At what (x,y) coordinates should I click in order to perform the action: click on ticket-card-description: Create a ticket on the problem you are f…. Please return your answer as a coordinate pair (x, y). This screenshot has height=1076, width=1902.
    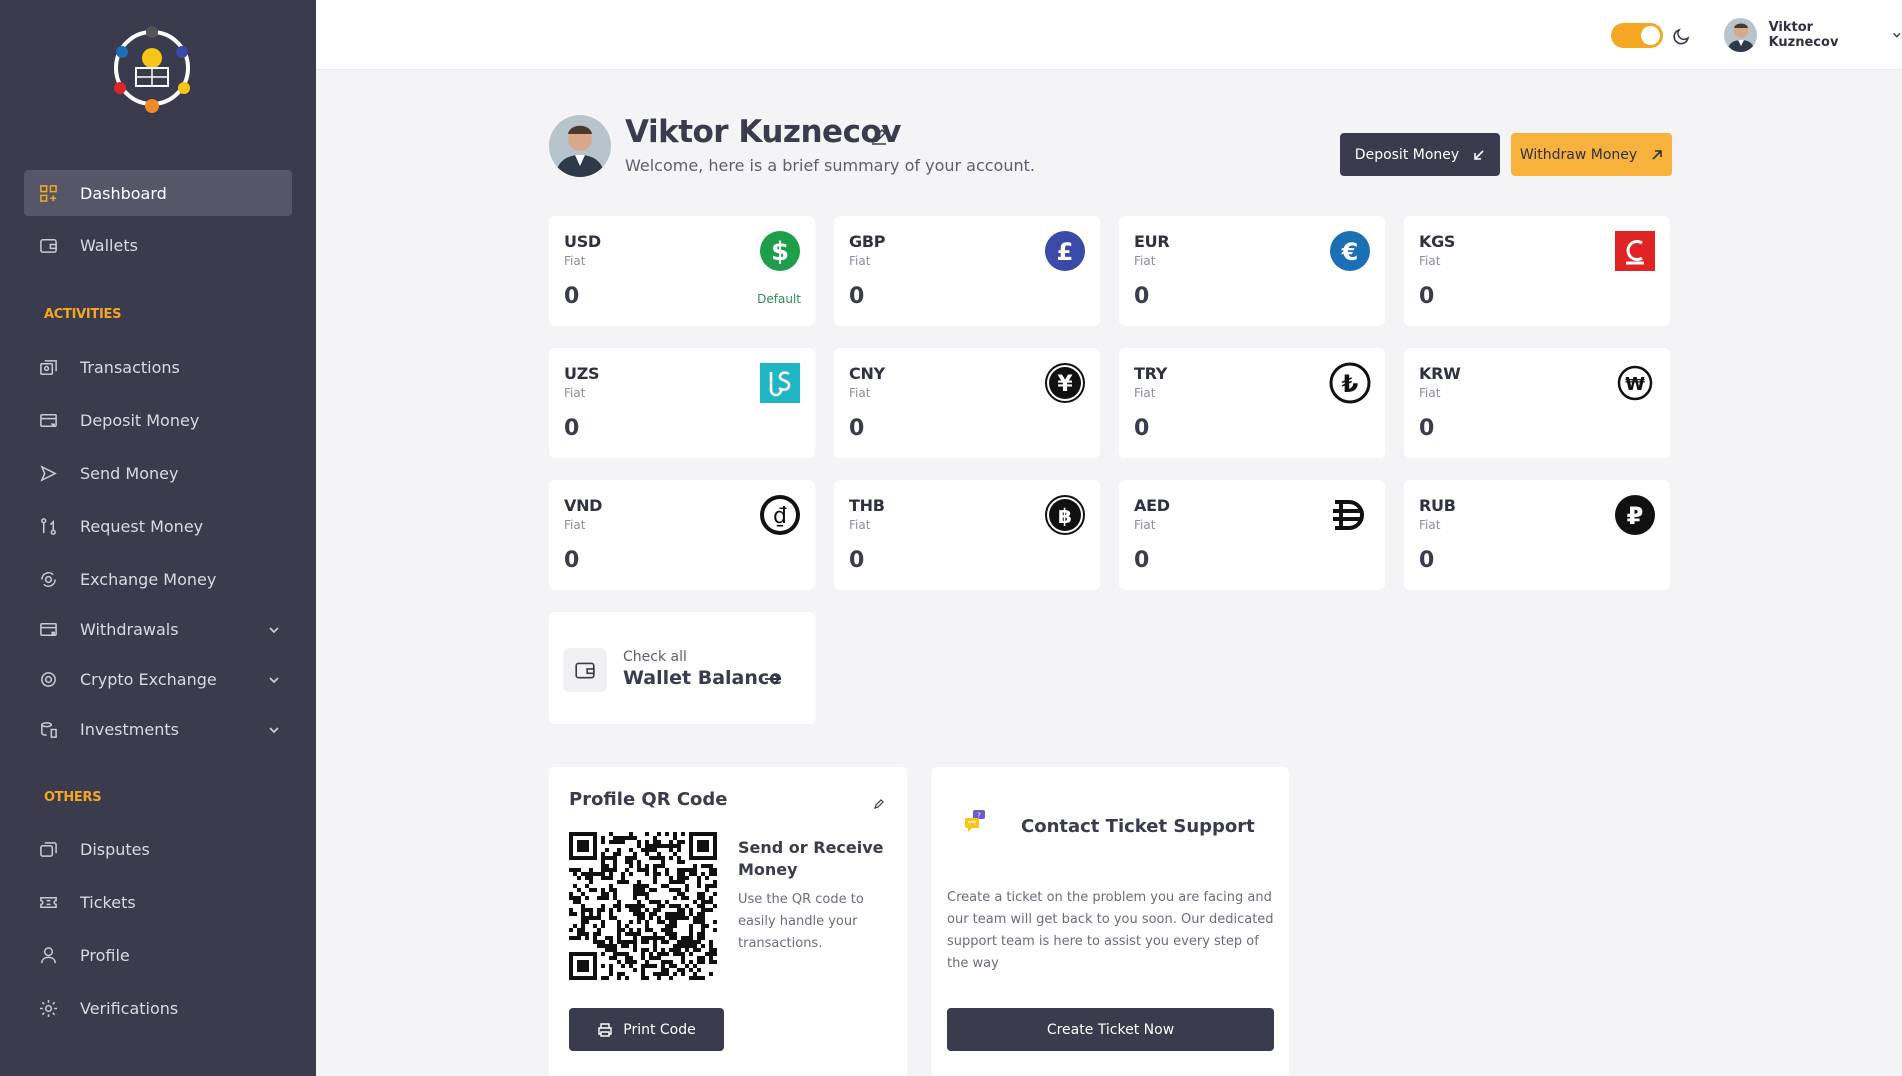
    Looking at the image, I should click on (1110, 930).